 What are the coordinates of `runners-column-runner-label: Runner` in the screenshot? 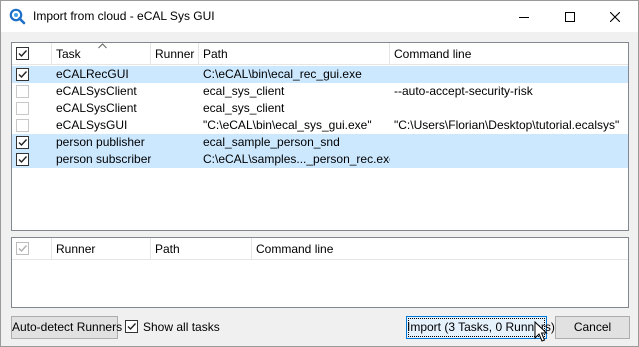 It's located at (76, 249).